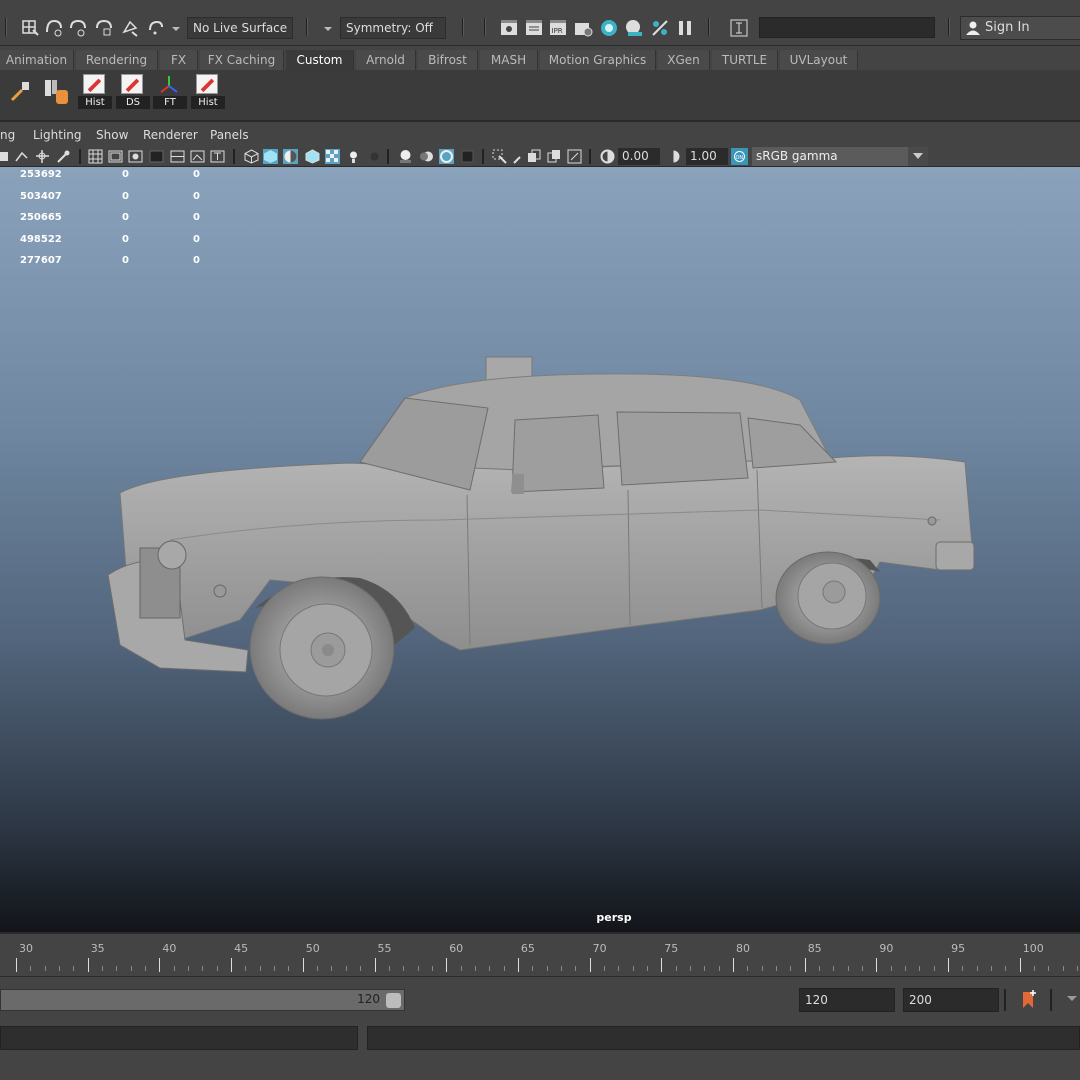 The width and height of the screenshot is (1080, 1080). I want to click on separator, so click(6, 27).